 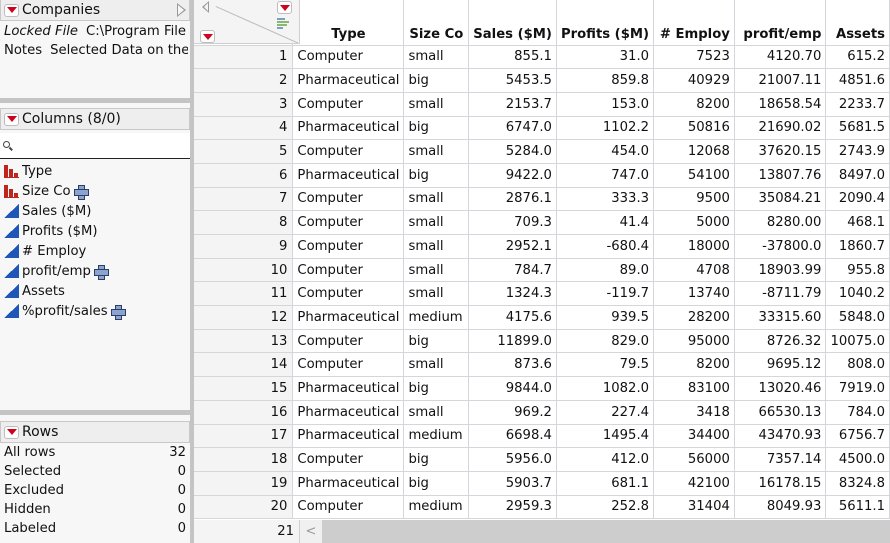 What do you see at coordinates (605, 128) in the screenshot?
I see `cell: 1102.2` at bounding box center [605, 128].